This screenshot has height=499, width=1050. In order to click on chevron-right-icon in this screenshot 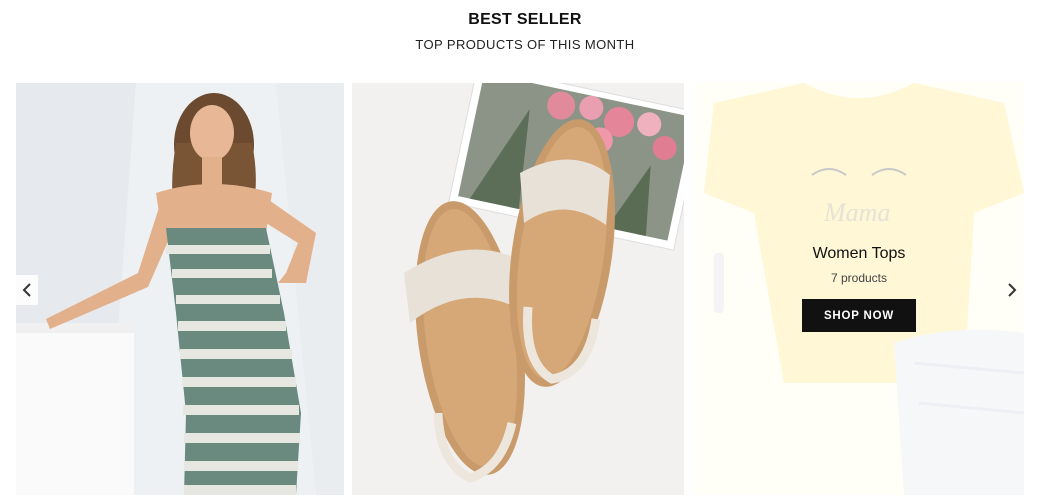, I will do `click(1012, 290)`.